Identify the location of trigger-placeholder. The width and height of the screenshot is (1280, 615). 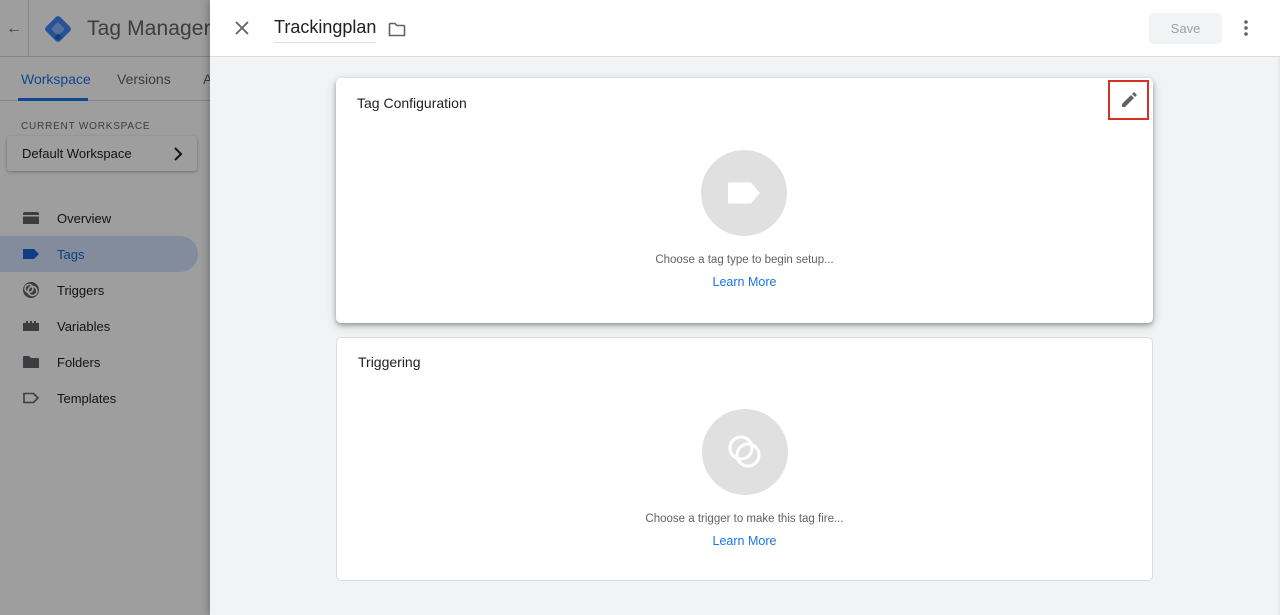
(745, 452).